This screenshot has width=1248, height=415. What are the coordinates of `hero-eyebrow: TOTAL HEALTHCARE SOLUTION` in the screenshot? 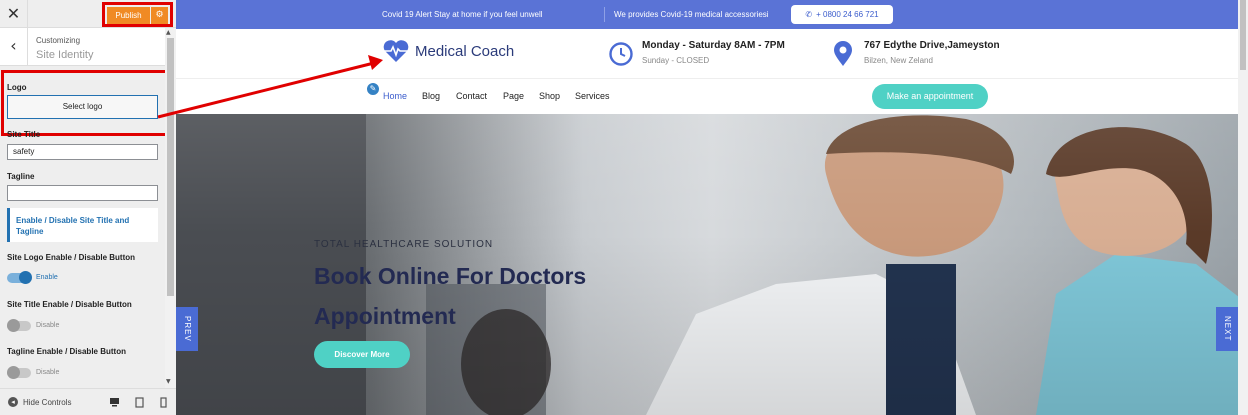 It's located at (404, 244).